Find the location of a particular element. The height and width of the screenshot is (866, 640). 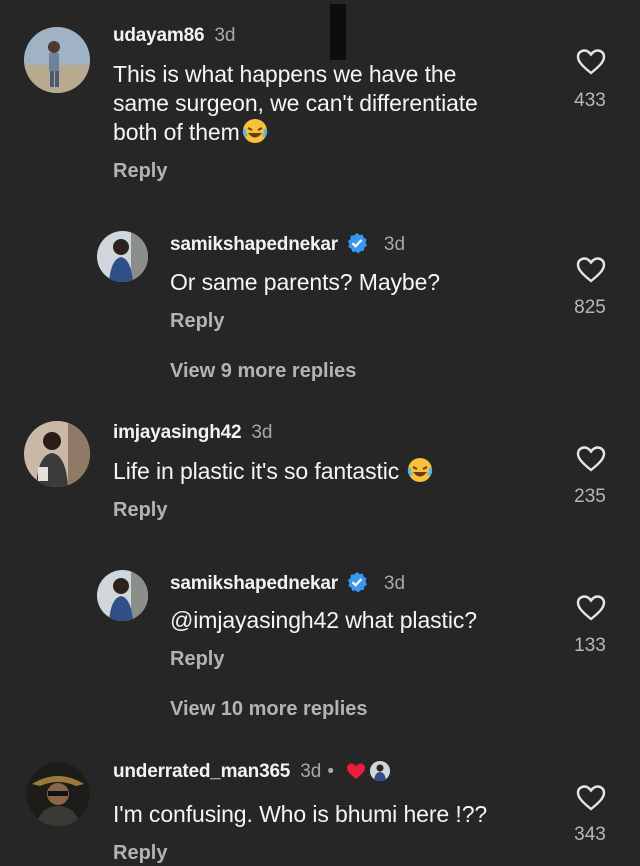

creator-avatar-icon is located at coordinates (379, 771).